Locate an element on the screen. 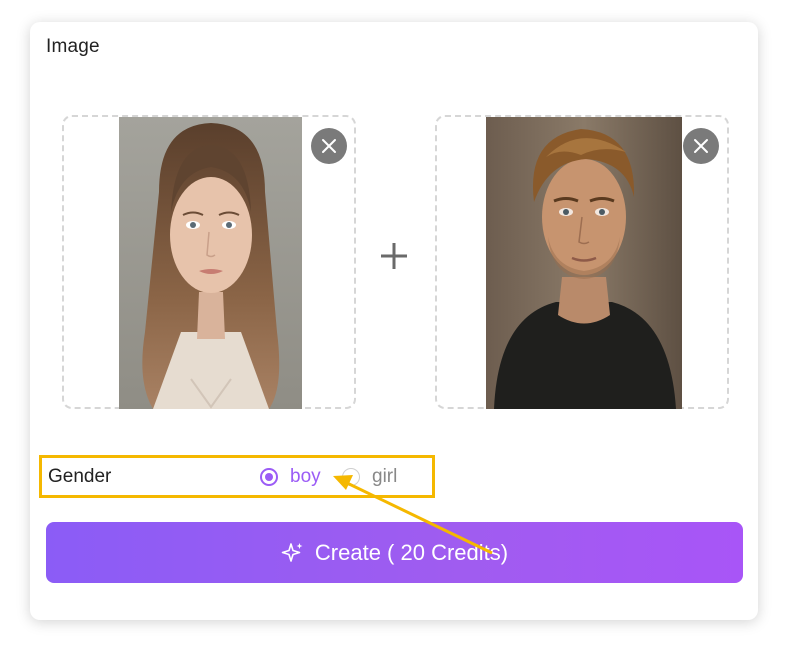 Image resolution: width=788 pixels, height=658 pixels. create-button-label: Create ( 20 Credits) is located at coordinates (411, 552).